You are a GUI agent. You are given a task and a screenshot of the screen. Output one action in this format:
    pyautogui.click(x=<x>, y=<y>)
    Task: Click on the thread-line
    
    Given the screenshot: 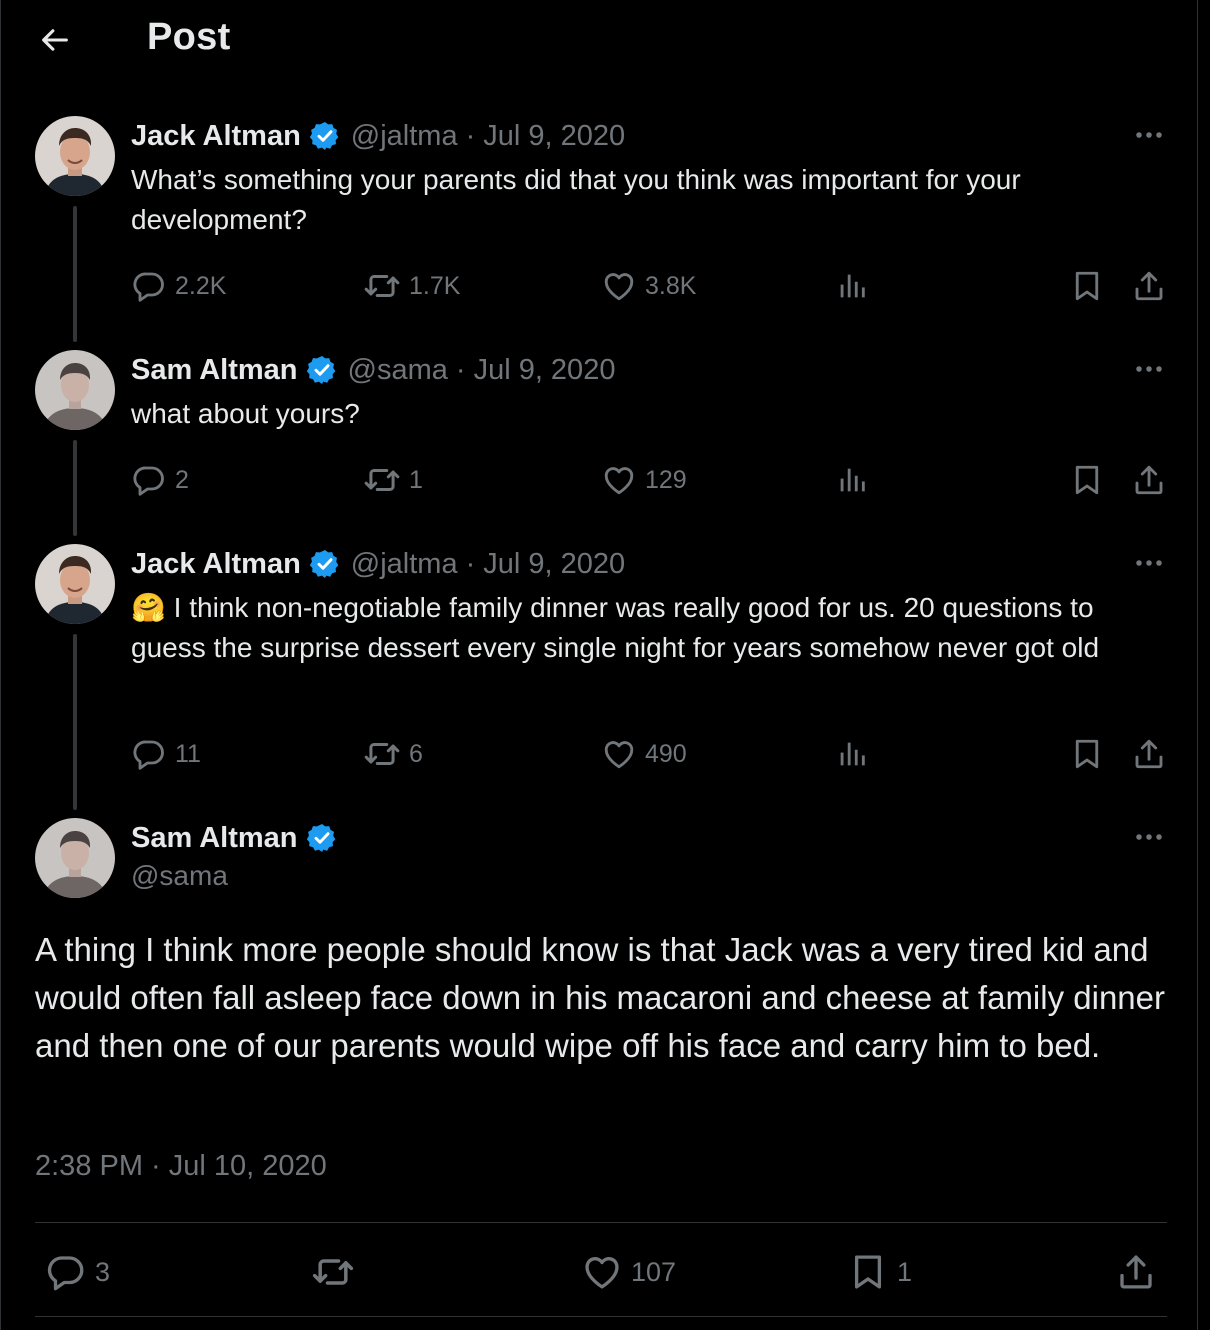 What is the action you would take?
    pyautogui.click(x=75, y=722)
    